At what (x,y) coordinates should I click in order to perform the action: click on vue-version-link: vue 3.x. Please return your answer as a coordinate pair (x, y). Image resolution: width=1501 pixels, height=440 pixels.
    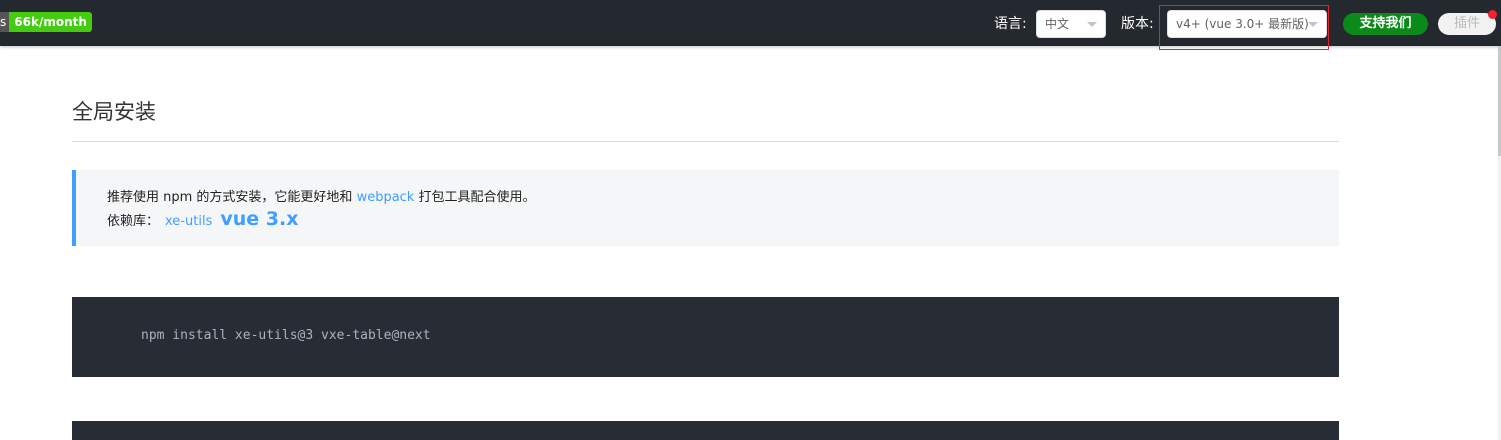
    Looking at the image, I should click on (259, 219).